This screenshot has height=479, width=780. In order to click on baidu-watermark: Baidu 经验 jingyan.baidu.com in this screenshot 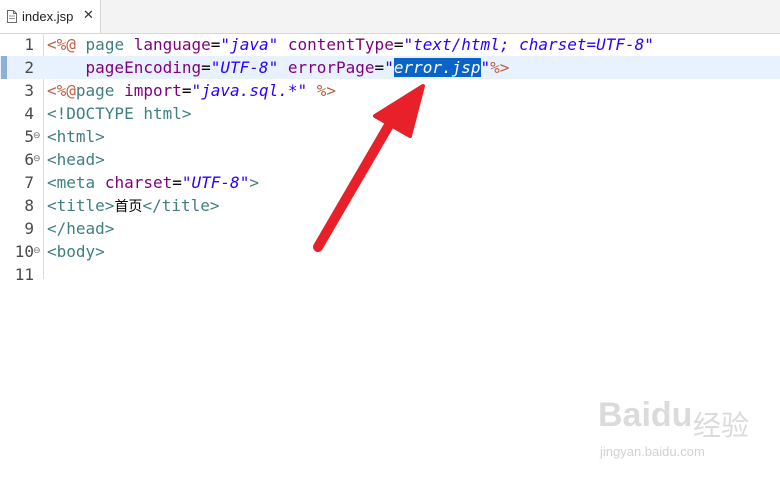, I will do `click(688, 436)`.